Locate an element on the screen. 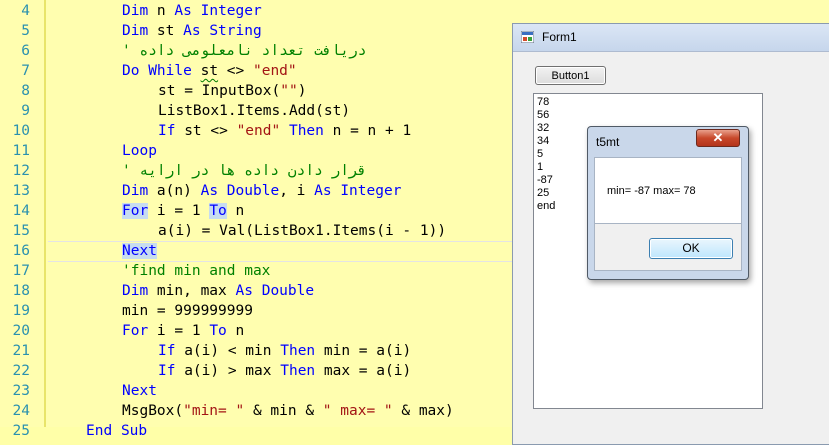 The width and height of the screenshot is (829, 445). code-text: min = 999999999 is located at coordinates (187, 311).